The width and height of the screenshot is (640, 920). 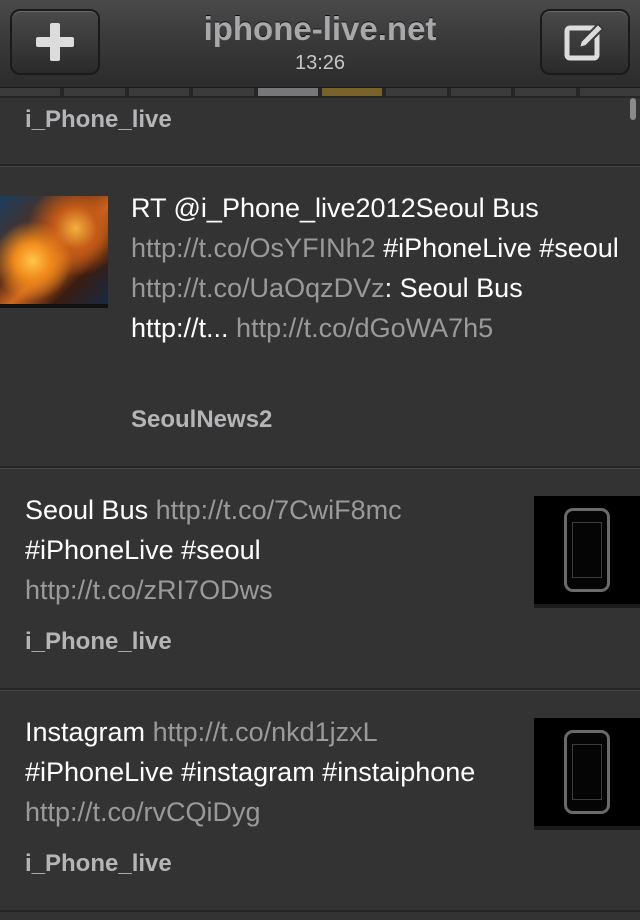 I want to click on tweet-cell-partial: i_Phone_live, so click(x=320, y=132).